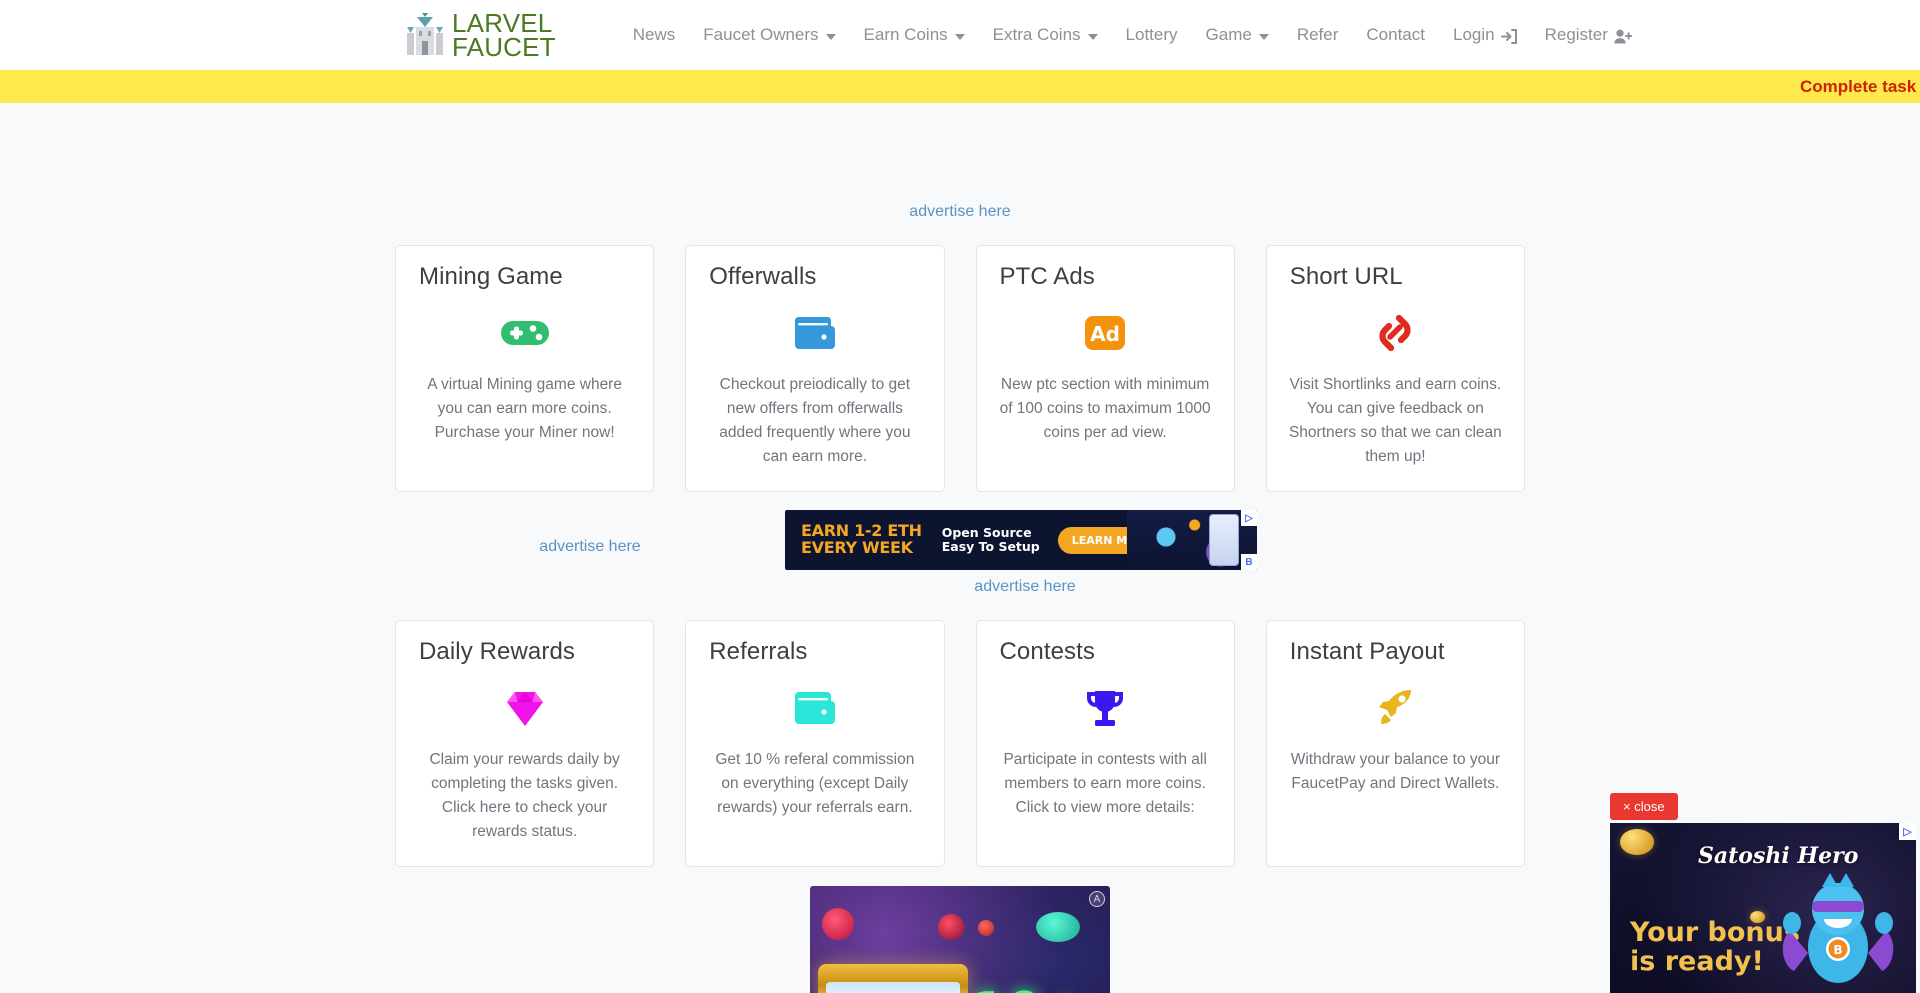  Describe the element at coordinates (986, 532) in the screenshot. I see `eth-sub-line-1: Open Source` at that location.